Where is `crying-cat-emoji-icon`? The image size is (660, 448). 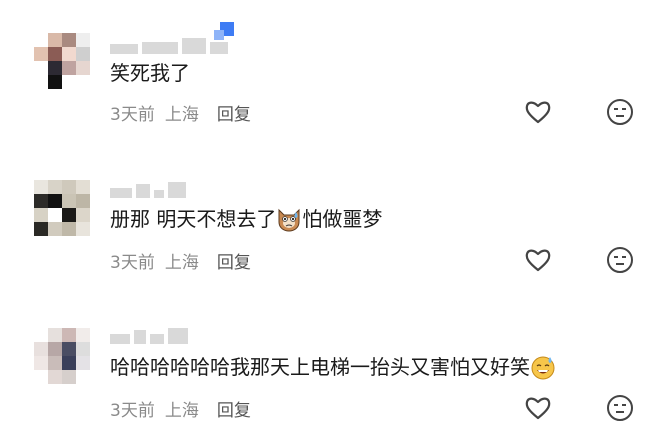 crying-cat-emoji-icon is located at coordinates (289, 220).